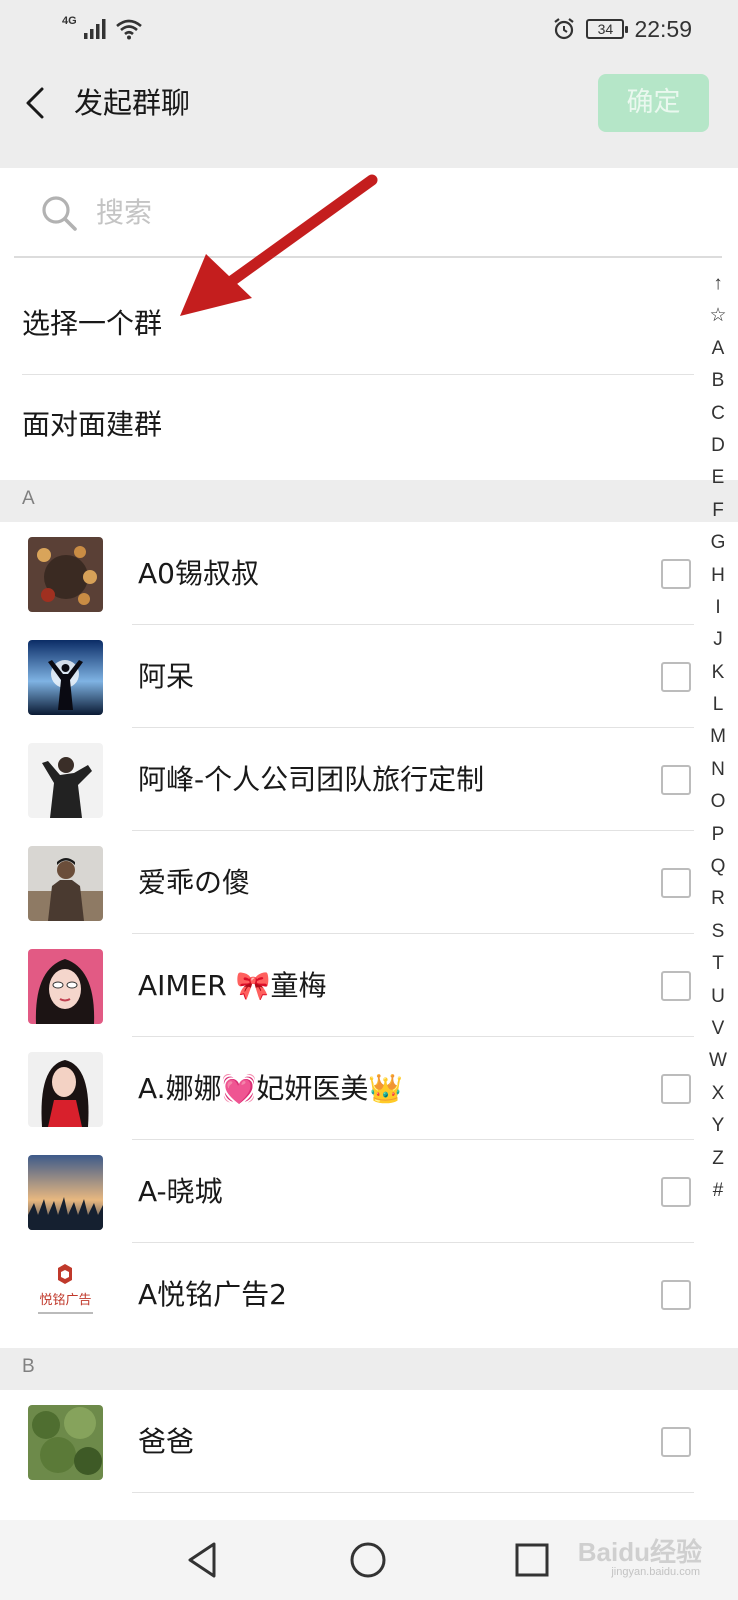 This screenshot has width=738, height=1600. Describe the element at coordinates (718, 964) in the screenshot. I see `index-letter: T` at that location.